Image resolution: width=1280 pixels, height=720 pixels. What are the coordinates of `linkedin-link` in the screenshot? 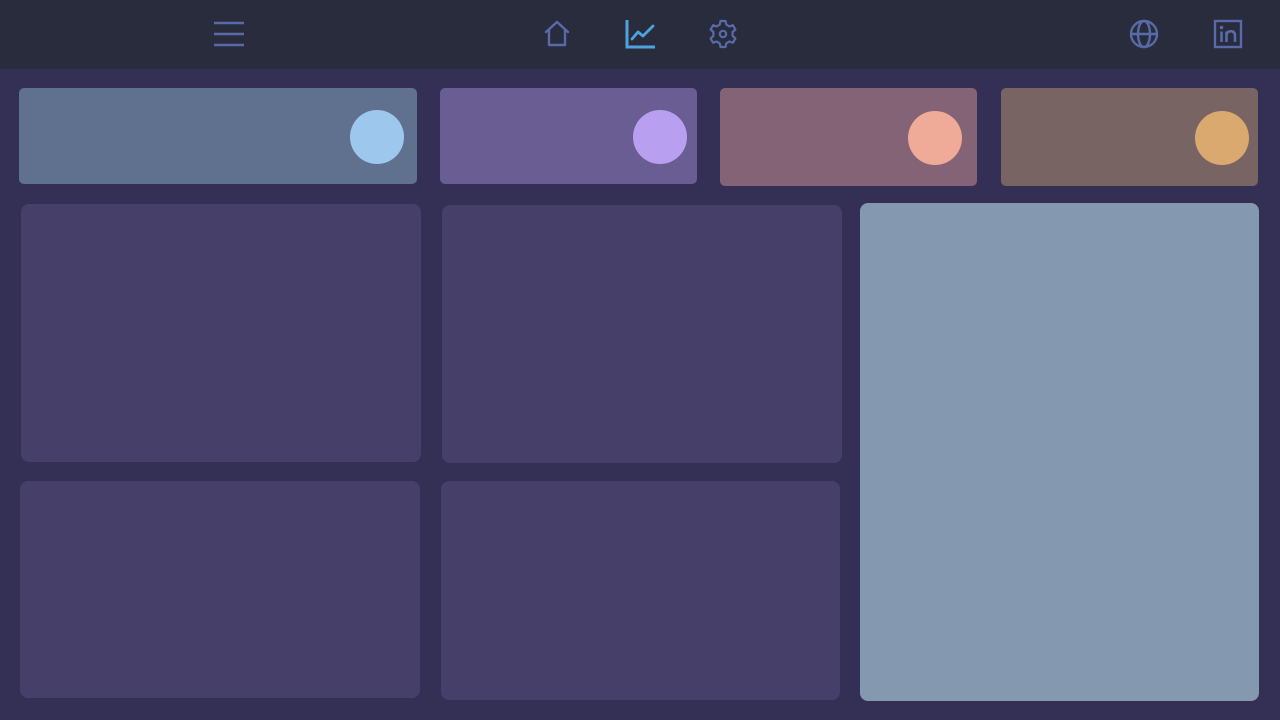 It's located at (1228, 34).